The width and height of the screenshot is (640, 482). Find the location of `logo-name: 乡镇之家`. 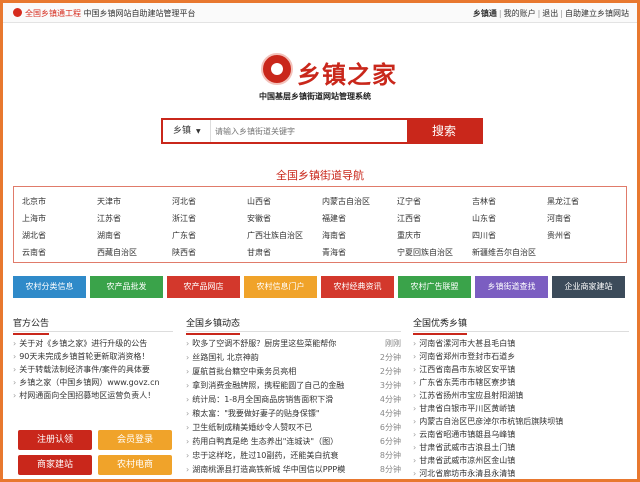

logo-name: 乡镇之家 is located at coordinates (347, 75).